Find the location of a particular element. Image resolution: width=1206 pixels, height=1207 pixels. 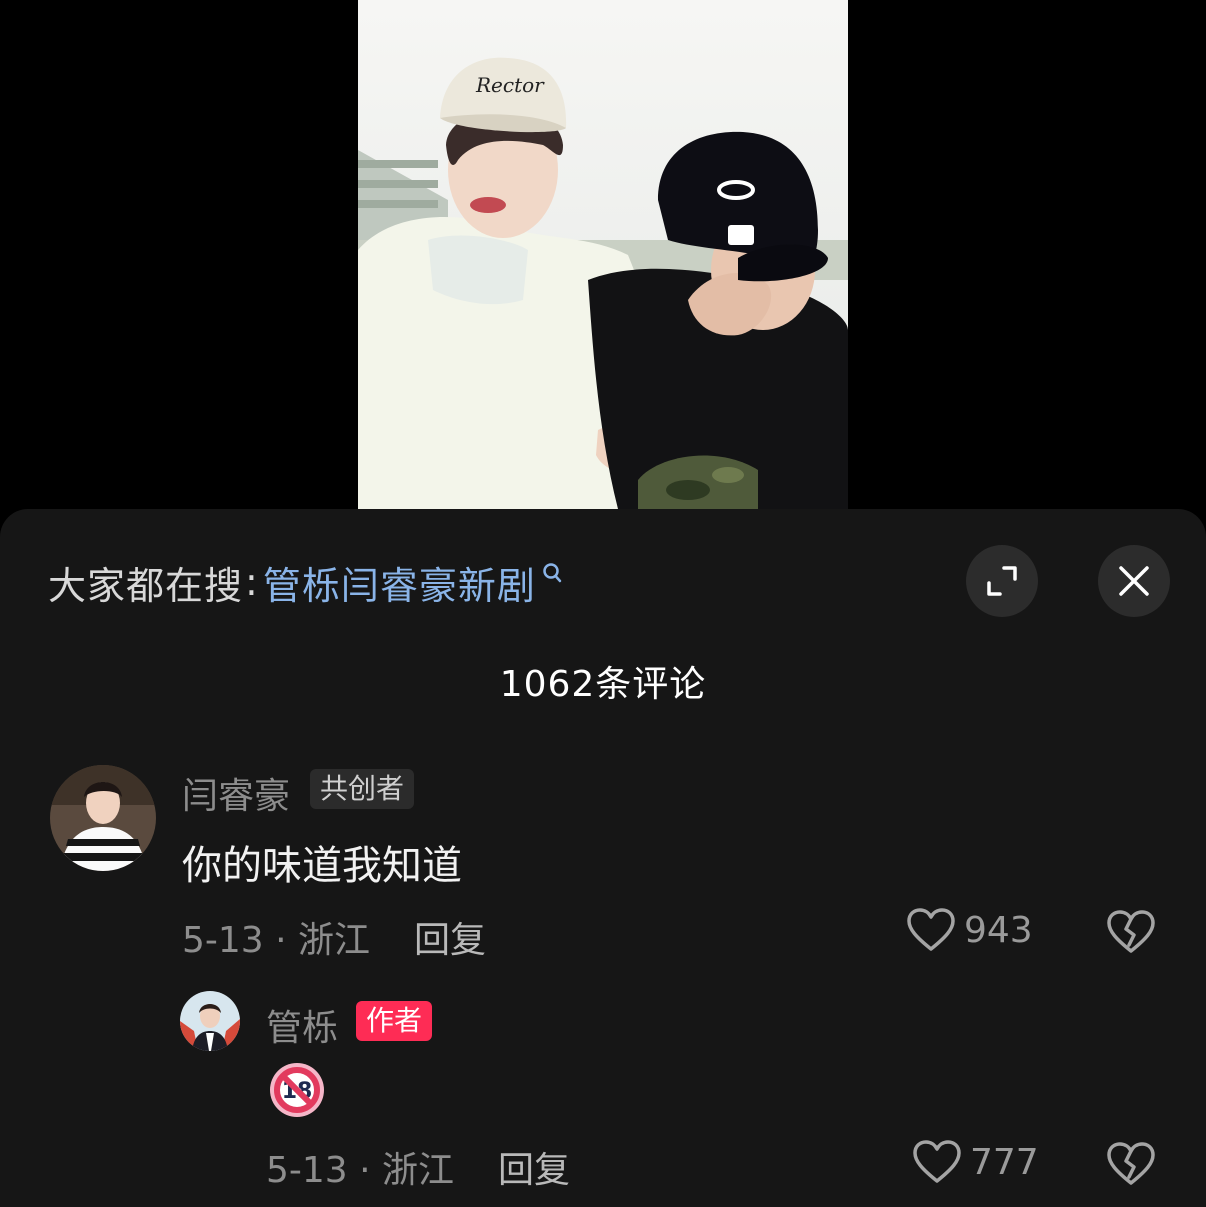

expand-button is located at coordinates (1002, 581).